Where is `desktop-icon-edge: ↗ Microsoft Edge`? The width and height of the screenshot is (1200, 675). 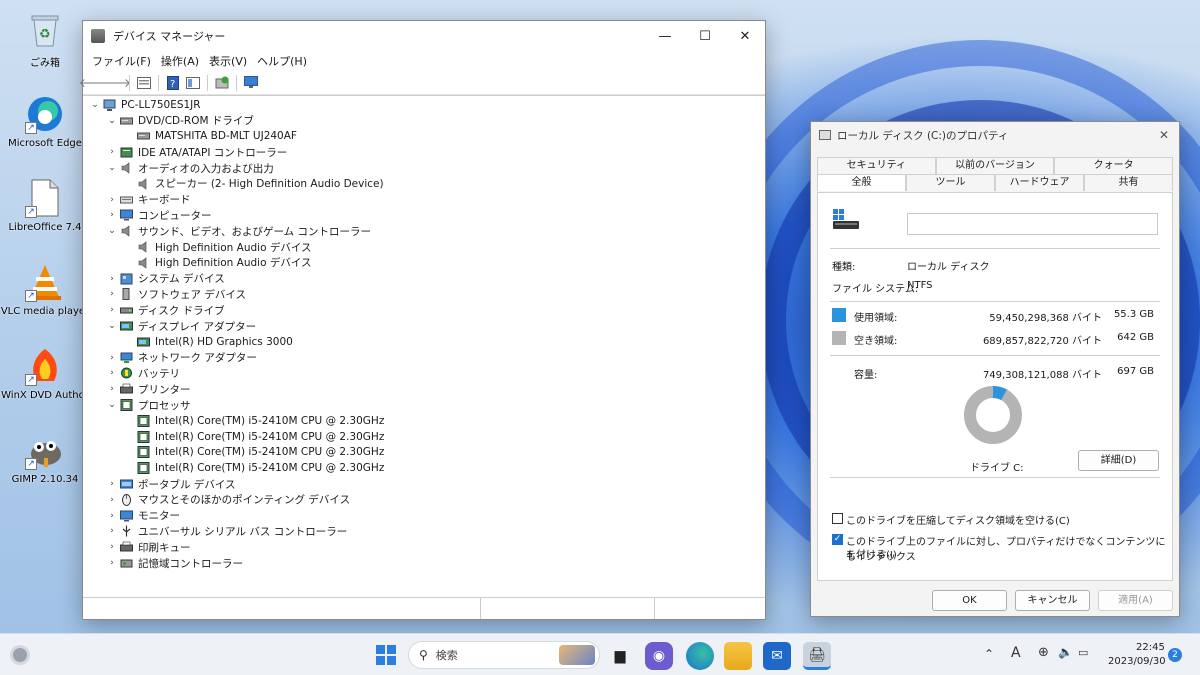 desktop-icon-edge: ↗ Microsoft Edge is located at coordinates (45, 121).